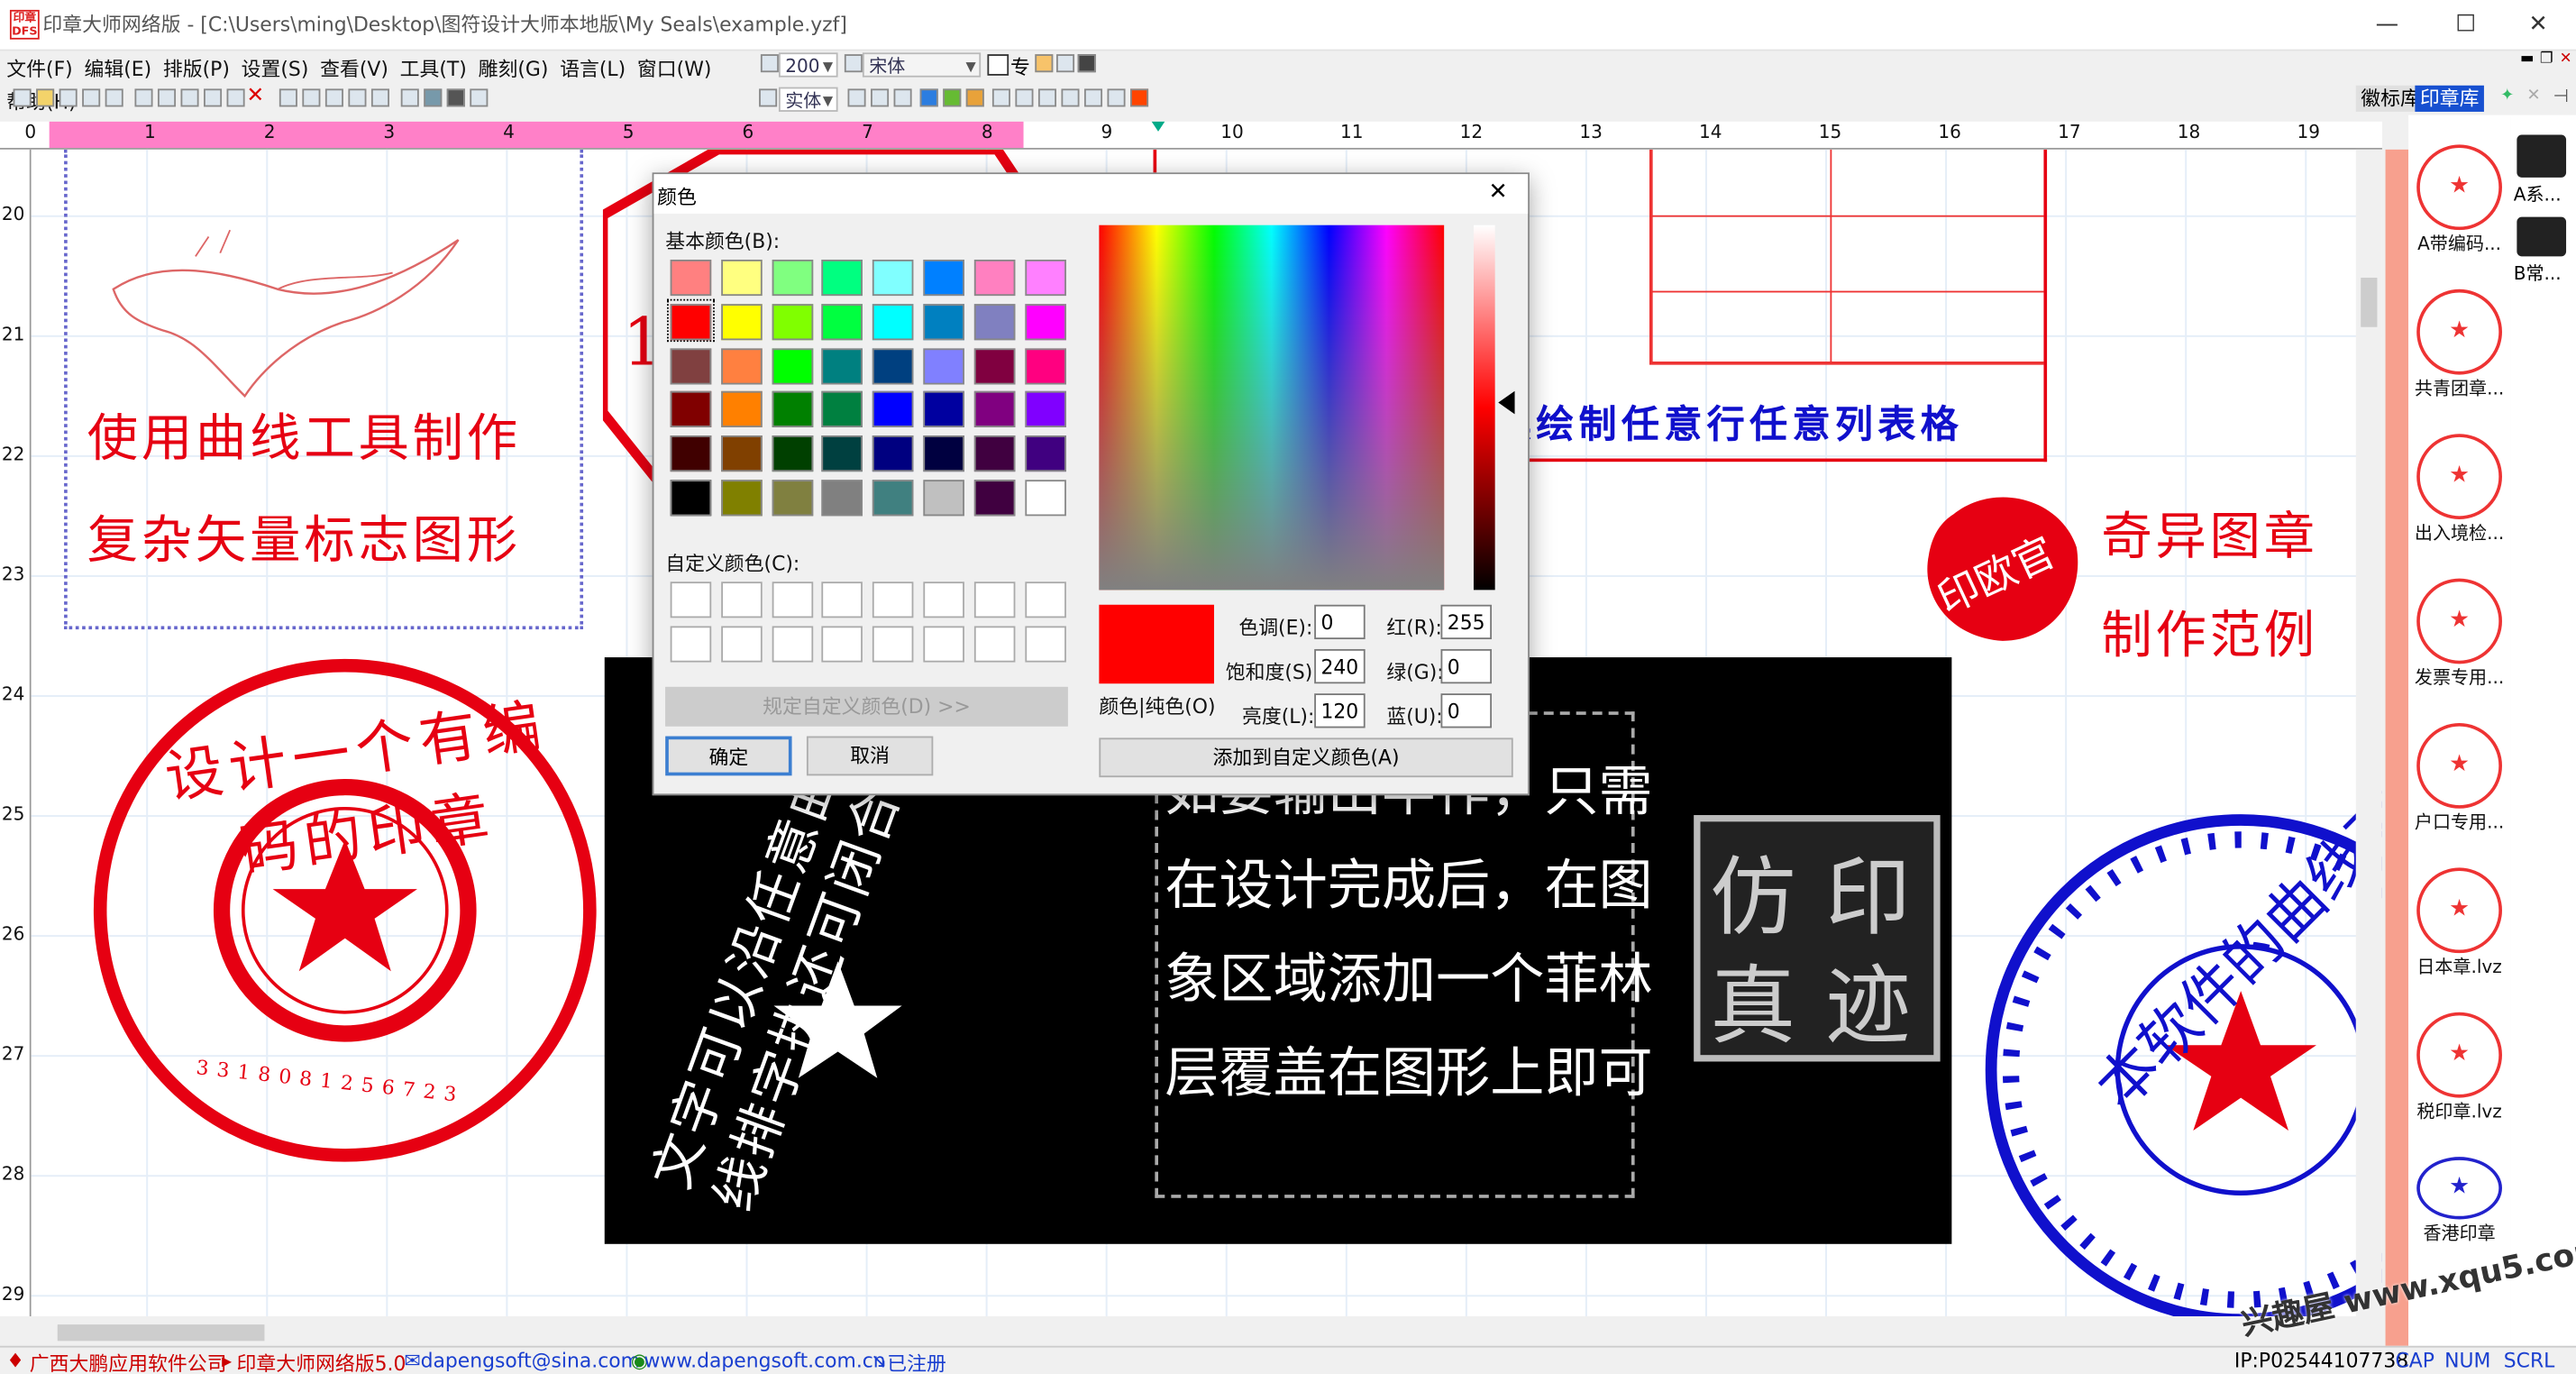  I want to click on lib-pin-icon: ⊣, so click(2560, 96).